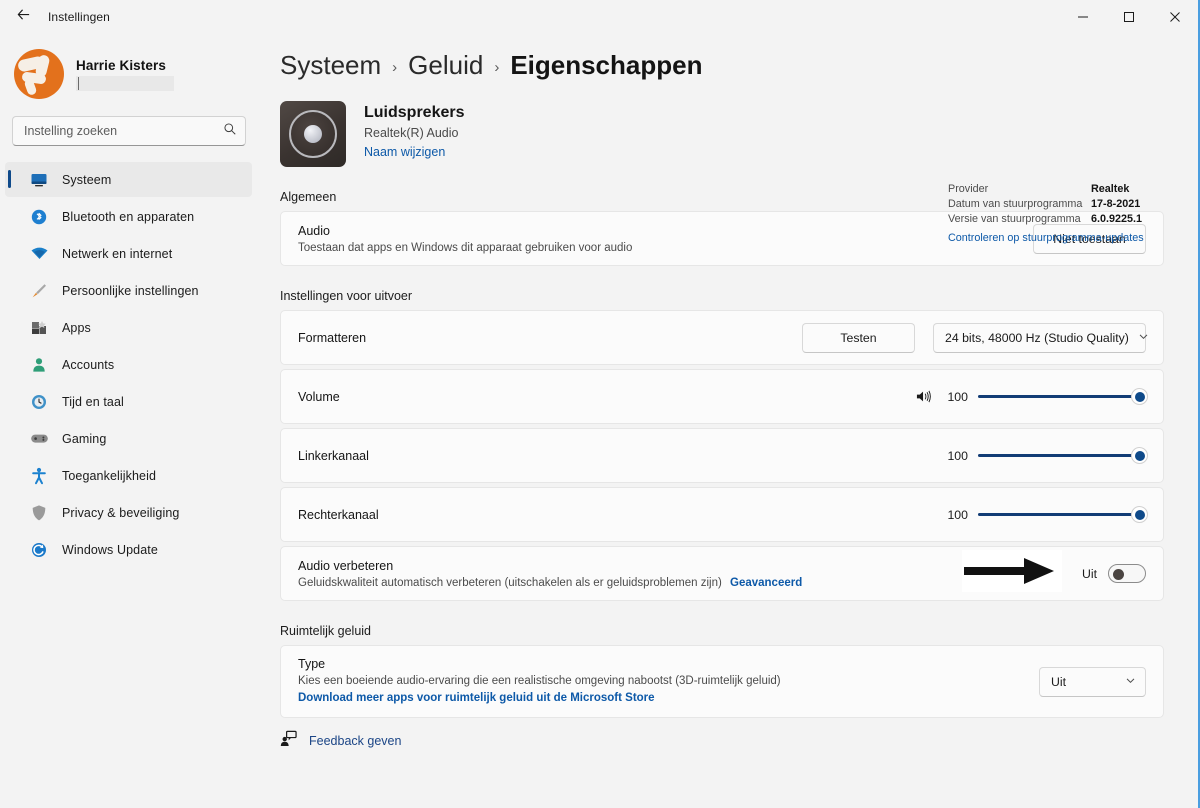  I want to click on search-icon, so click(230, 131).